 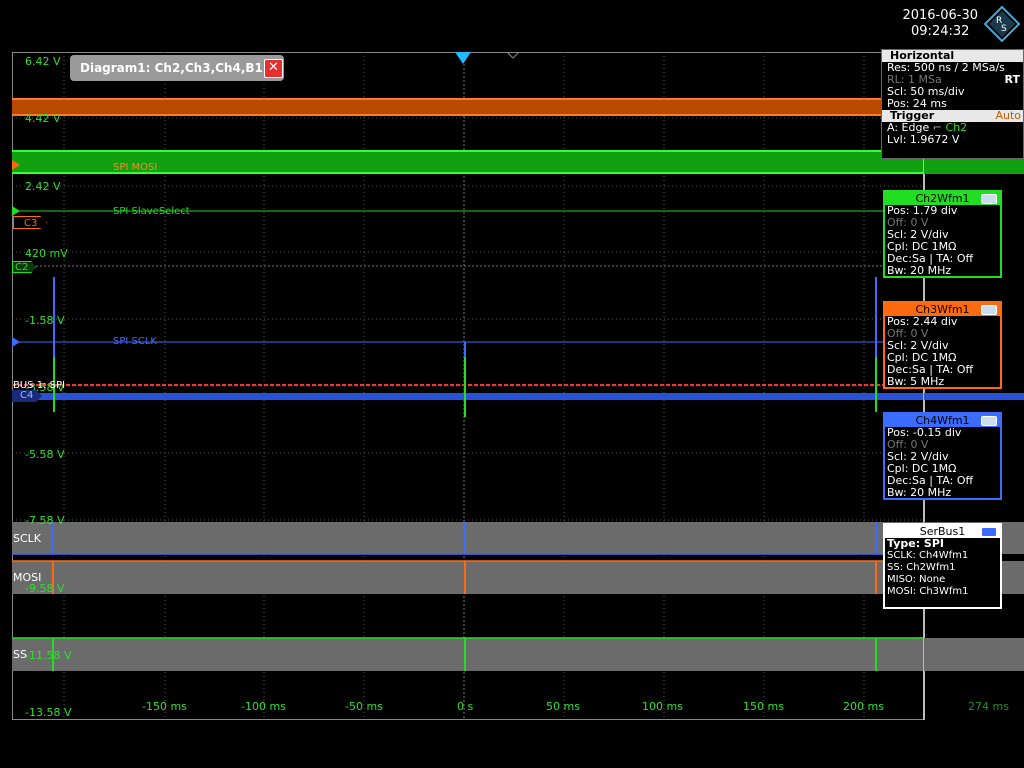 I want to click on rt-indicator: RT, so click(x=1012, y=79).